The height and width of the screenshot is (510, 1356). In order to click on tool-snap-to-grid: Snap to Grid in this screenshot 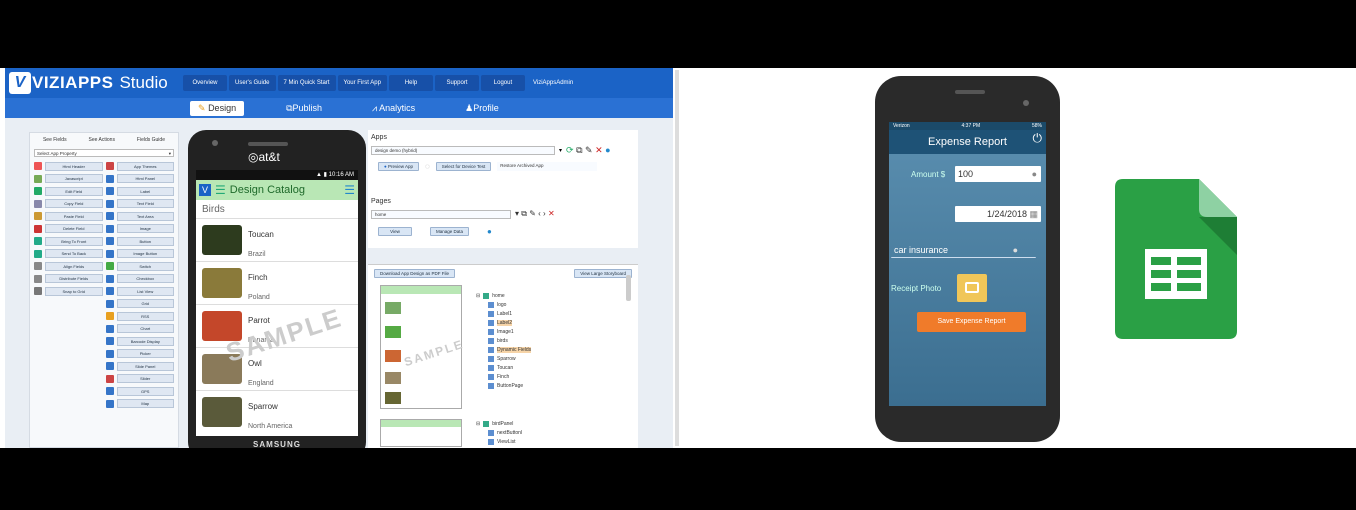, I will do `click(68, 291)`.